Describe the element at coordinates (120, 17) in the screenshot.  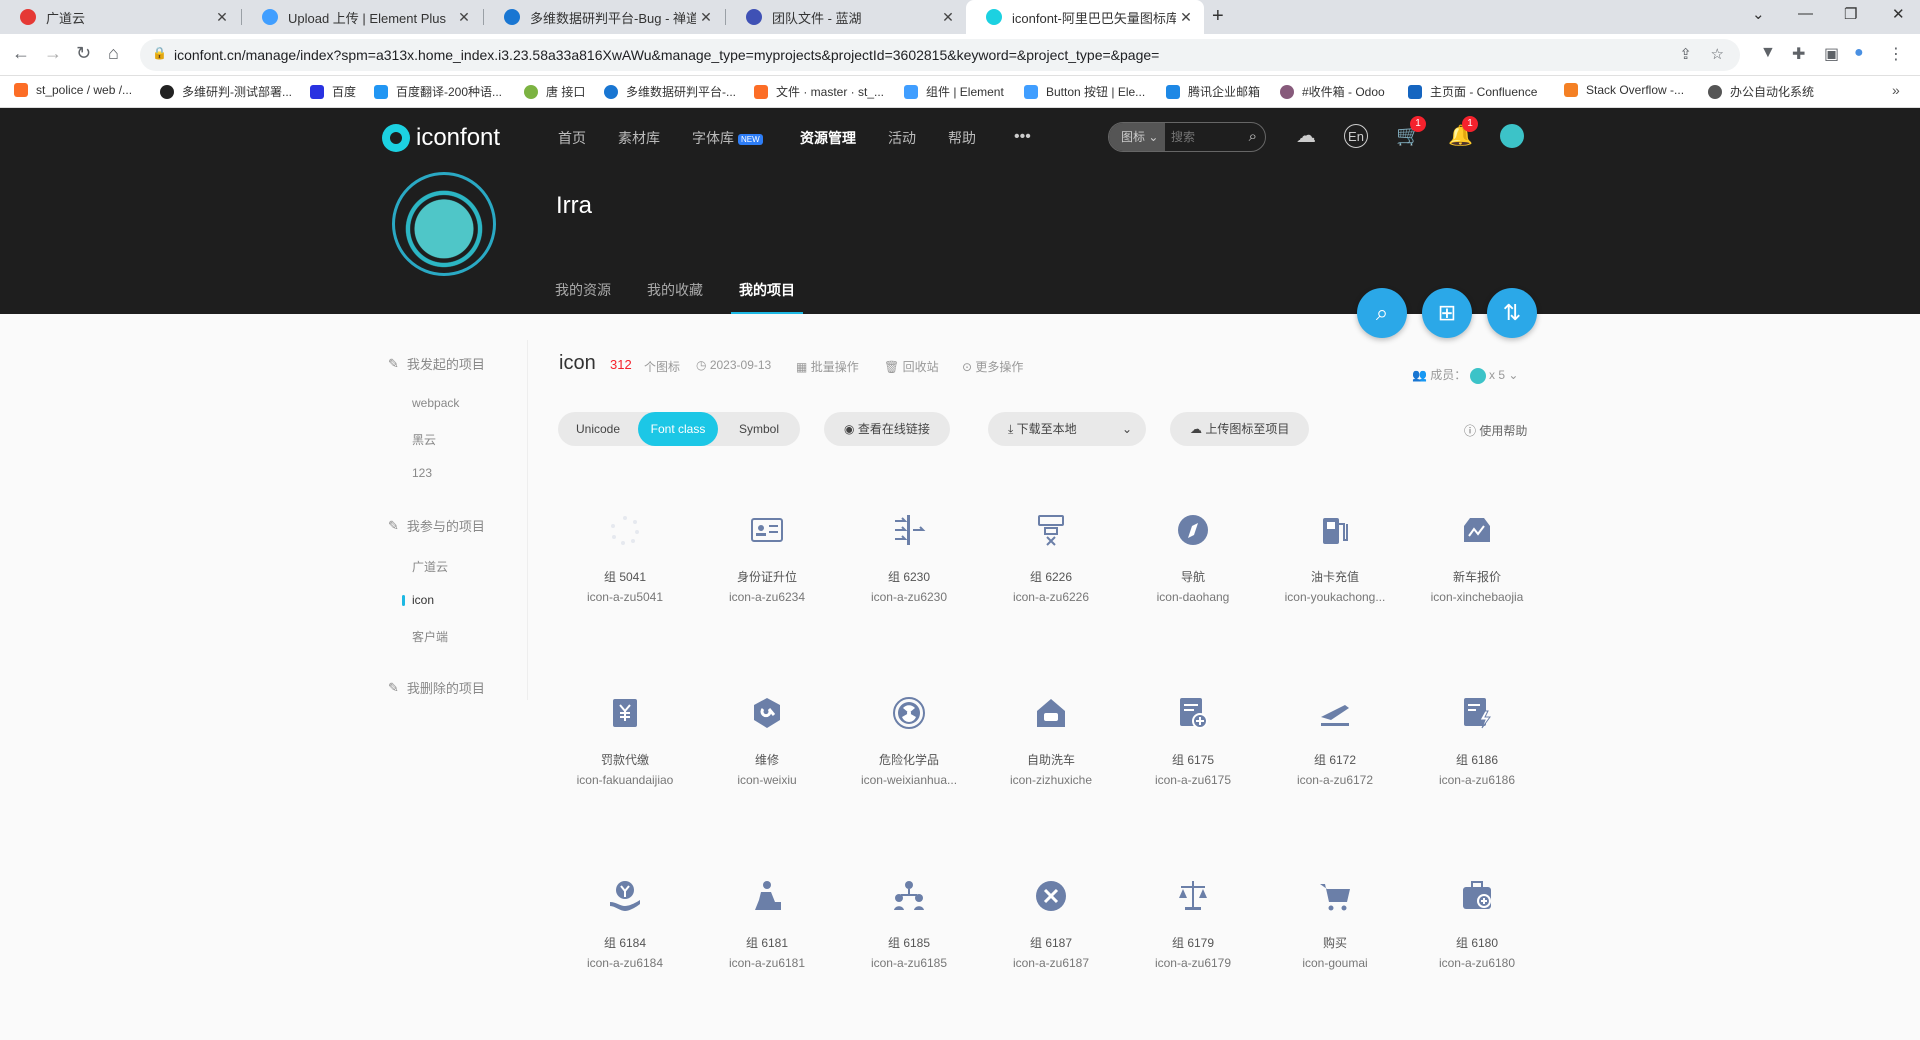
I see `browser-tab: 广道云 ✕` at that location.